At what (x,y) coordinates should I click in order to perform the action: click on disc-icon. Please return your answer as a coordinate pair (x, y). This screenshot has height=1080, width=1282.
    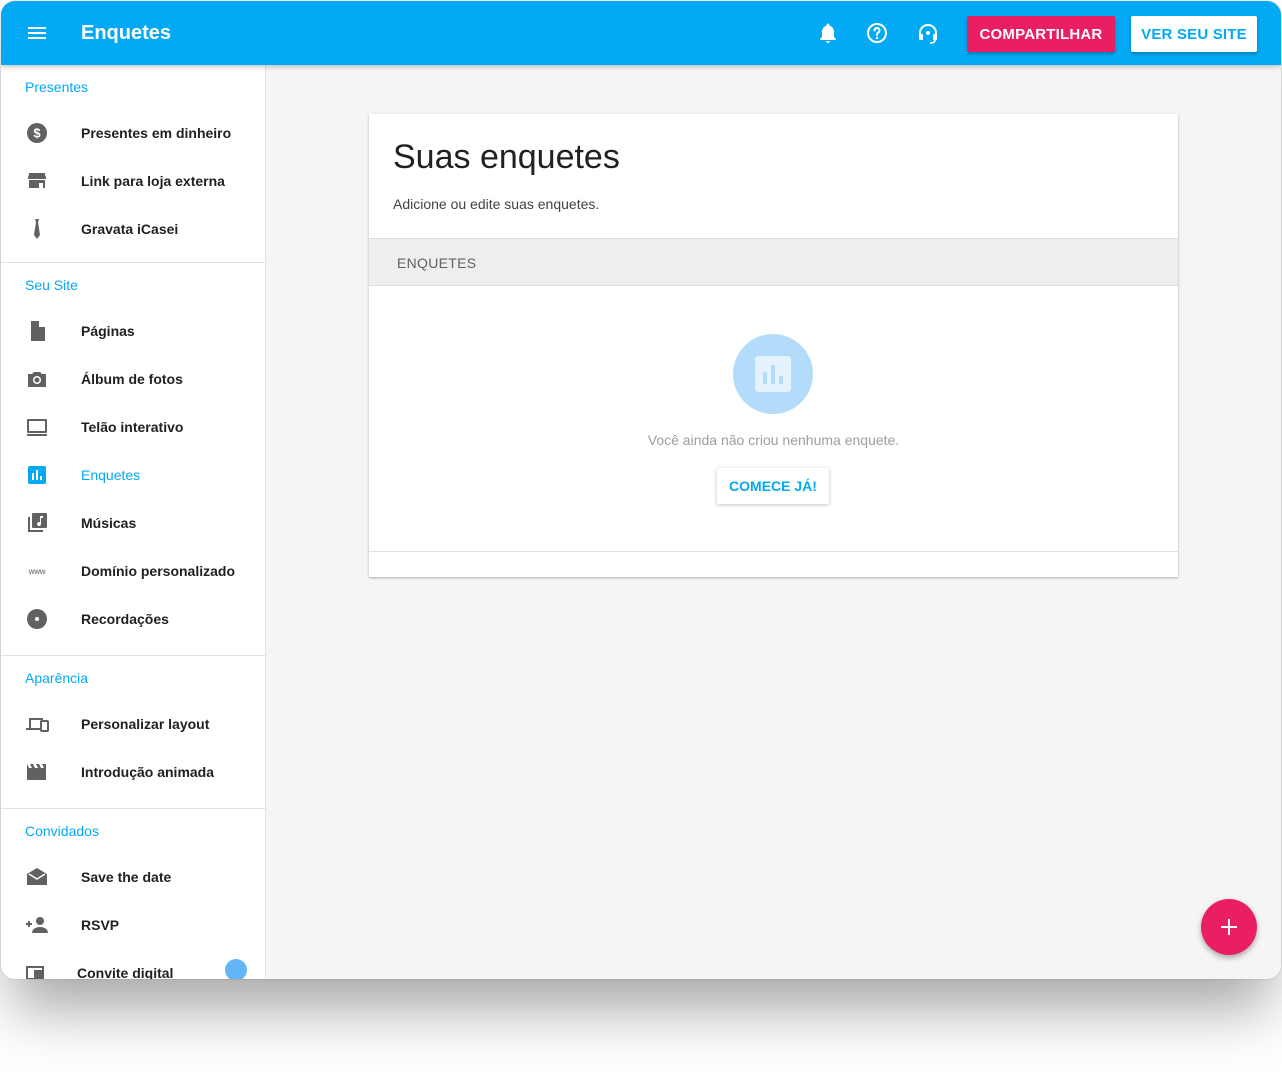
    Looking at the image, I should click on (37, 619).